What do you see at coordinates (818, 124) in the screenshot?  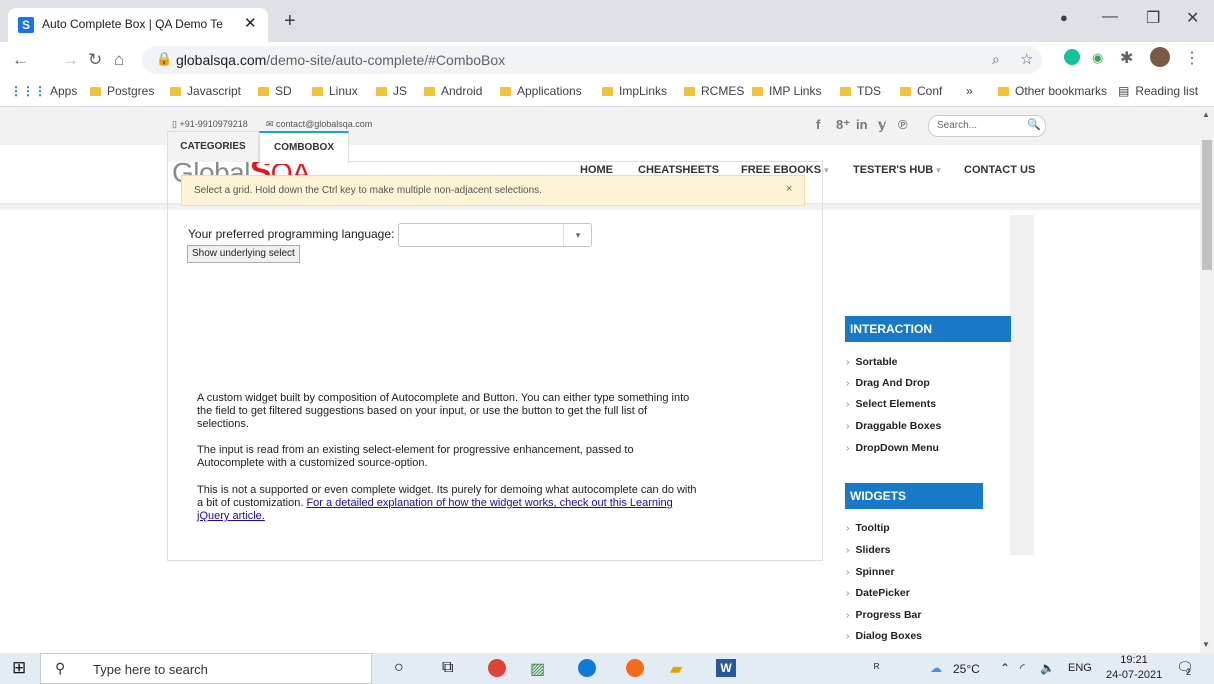 I see `facebook-icon: f` at bounding box center [818, 124].